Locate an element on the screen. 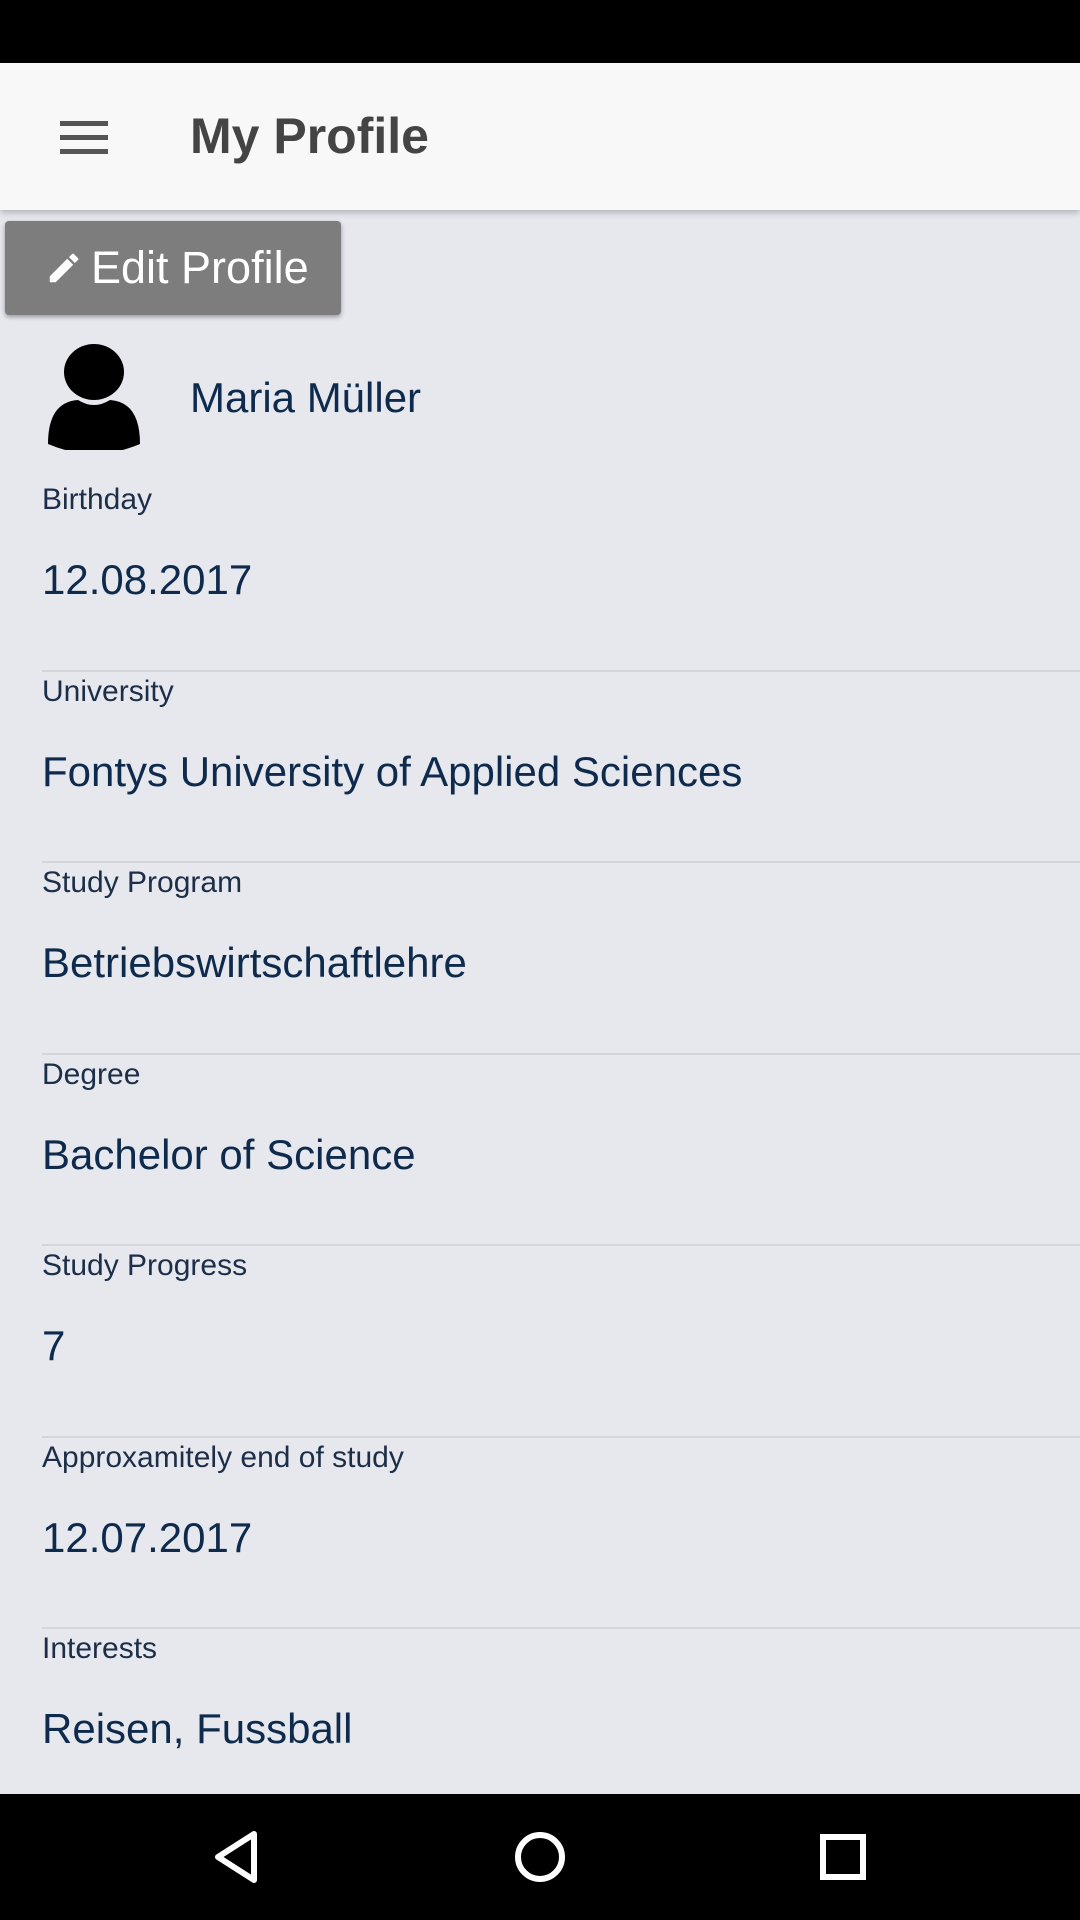  app-bar: My Profile is located at coordinates (540, 136).